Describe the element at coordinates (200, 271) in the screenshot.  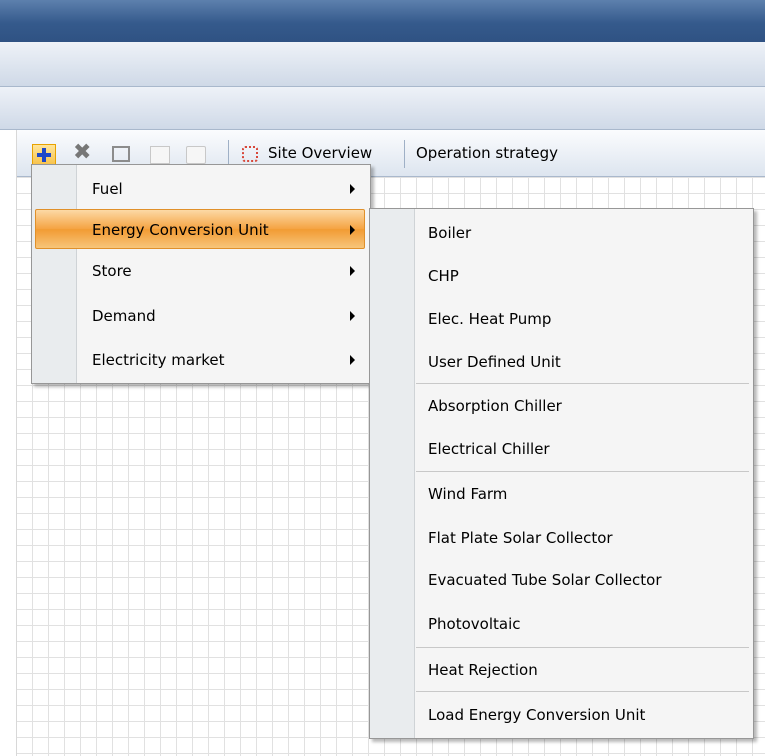
I see `menu-item-store: Store` at that location.